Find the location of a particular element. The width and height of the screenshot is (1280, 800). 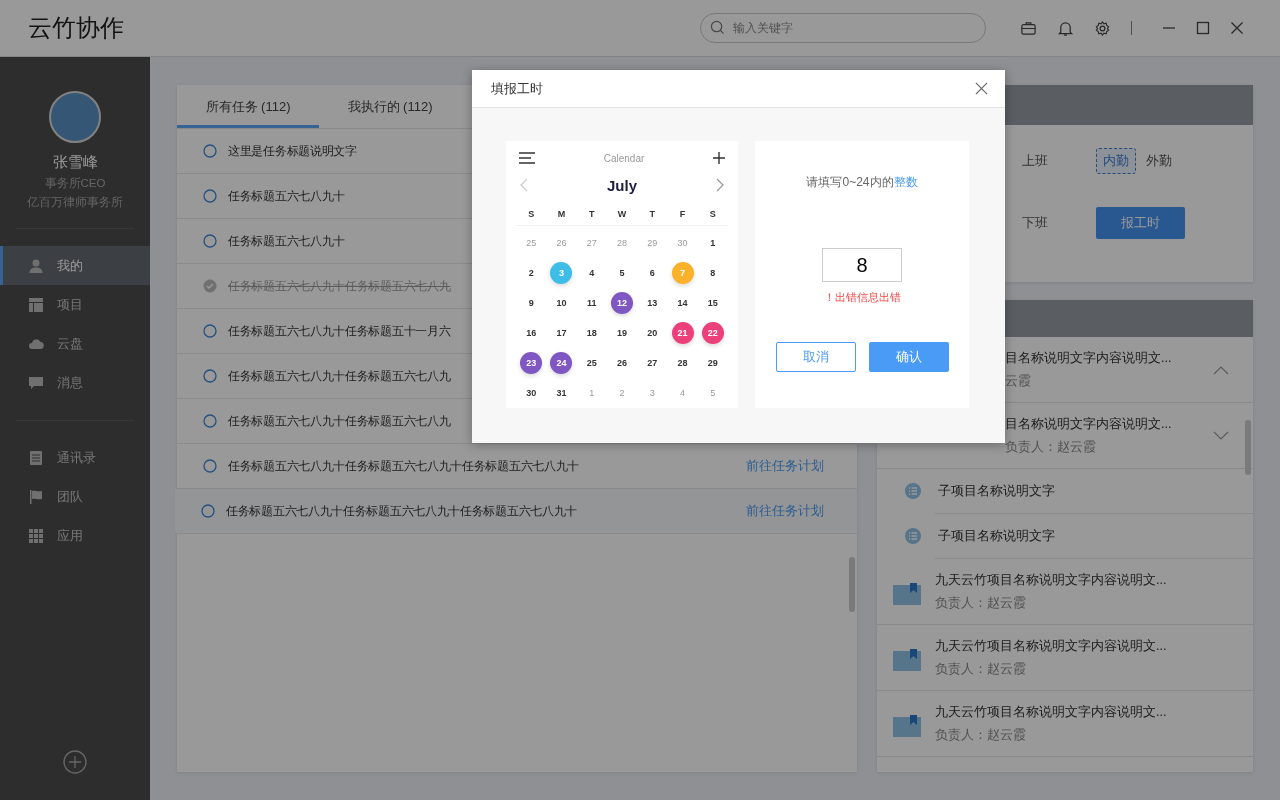

chevron-down-icon is located at coordinates (1221, 435).